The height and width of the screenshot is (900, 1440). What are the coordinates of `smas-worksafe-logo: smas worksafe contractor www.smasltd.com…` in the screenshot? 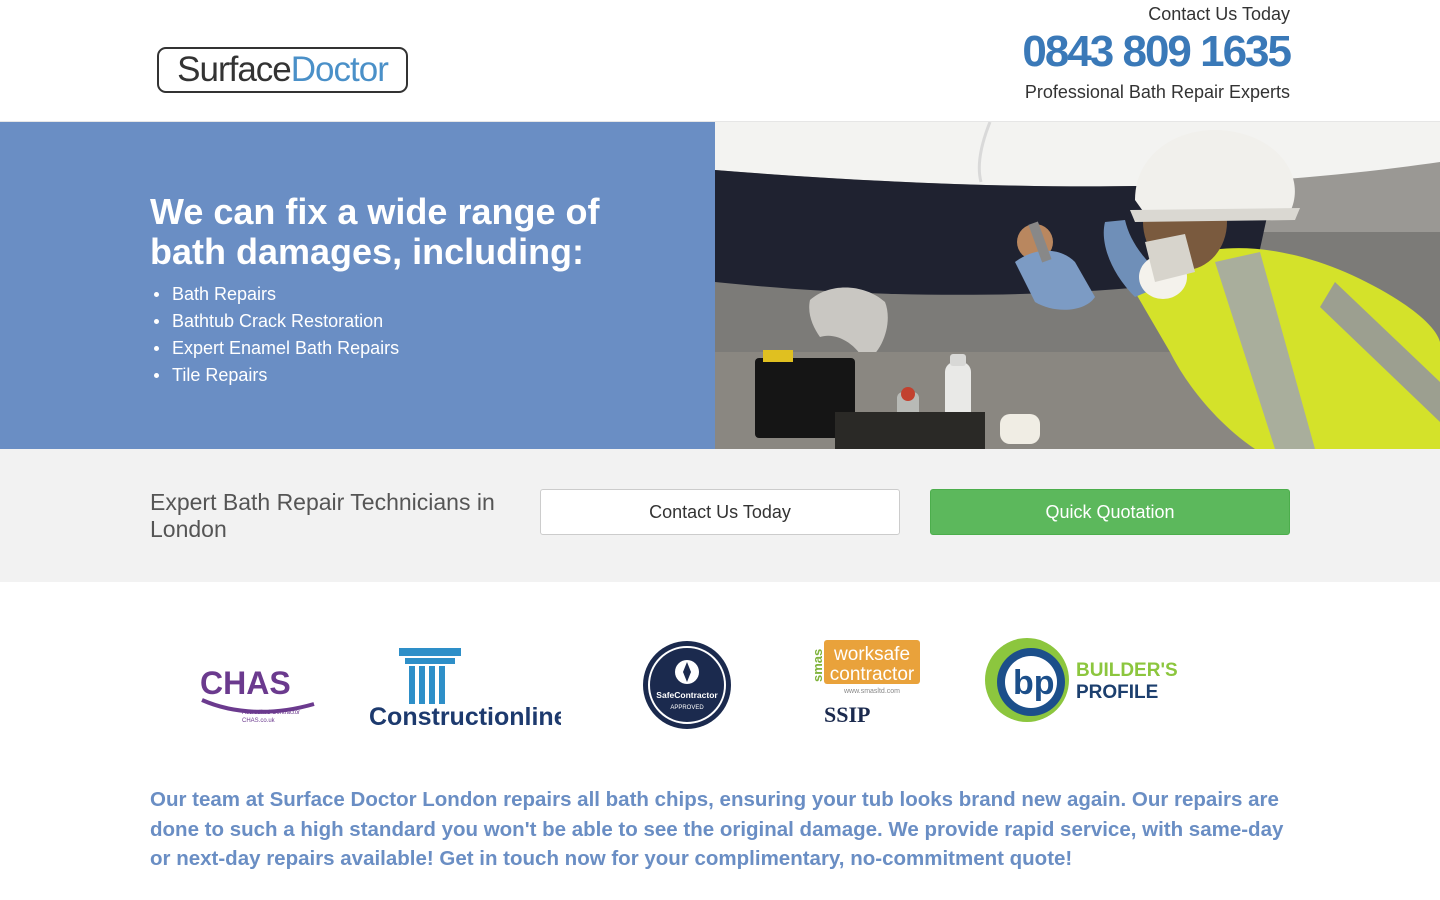 It's located at (865, 683).